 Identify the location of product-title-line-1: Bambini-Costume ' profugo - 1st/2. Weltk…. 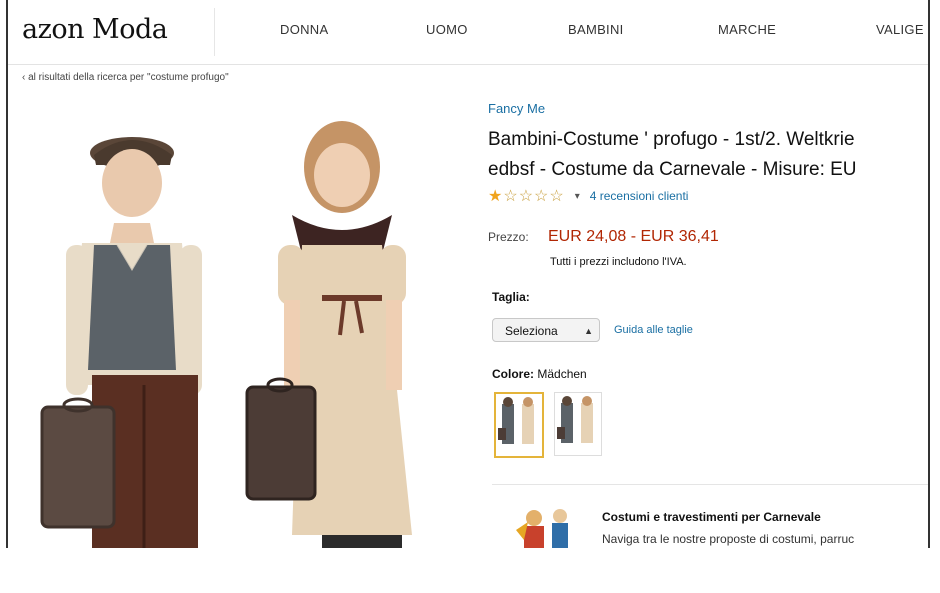
(671, 139).